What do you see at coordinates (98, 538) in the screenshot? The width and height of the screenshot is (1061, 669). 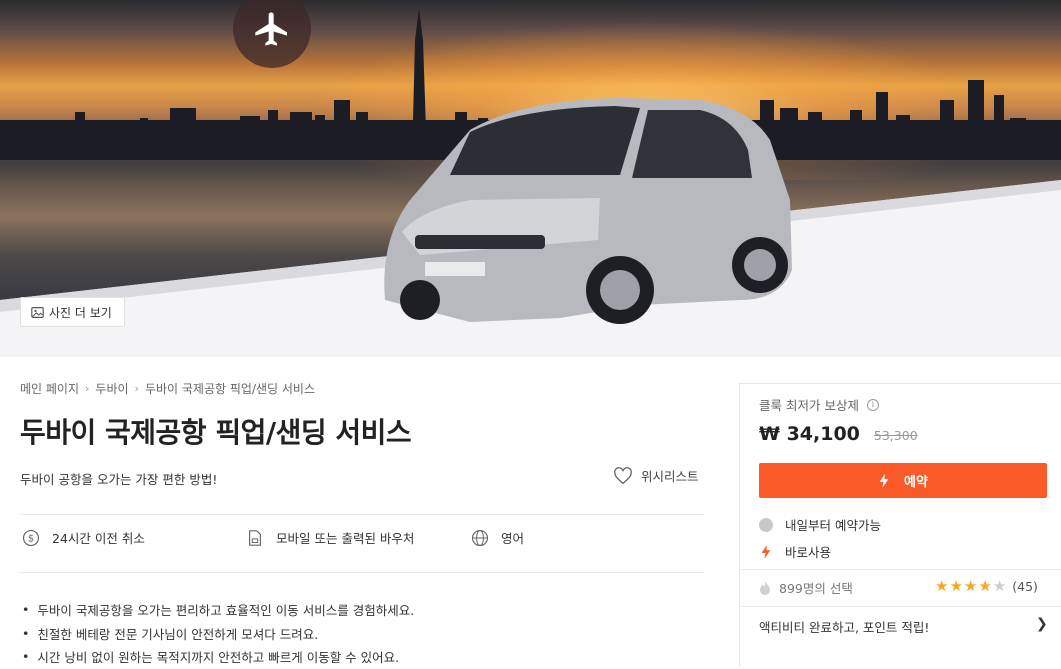 I see `feature-label: 24시간 이전 취소` at bounding box center [98, 538].